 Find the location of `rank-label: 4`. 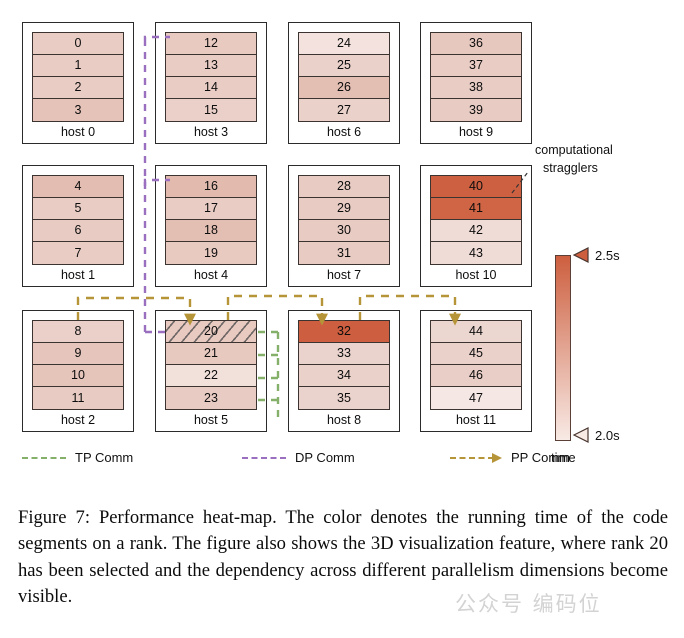

rank-label: 4 is located at coordinates (78, 186).